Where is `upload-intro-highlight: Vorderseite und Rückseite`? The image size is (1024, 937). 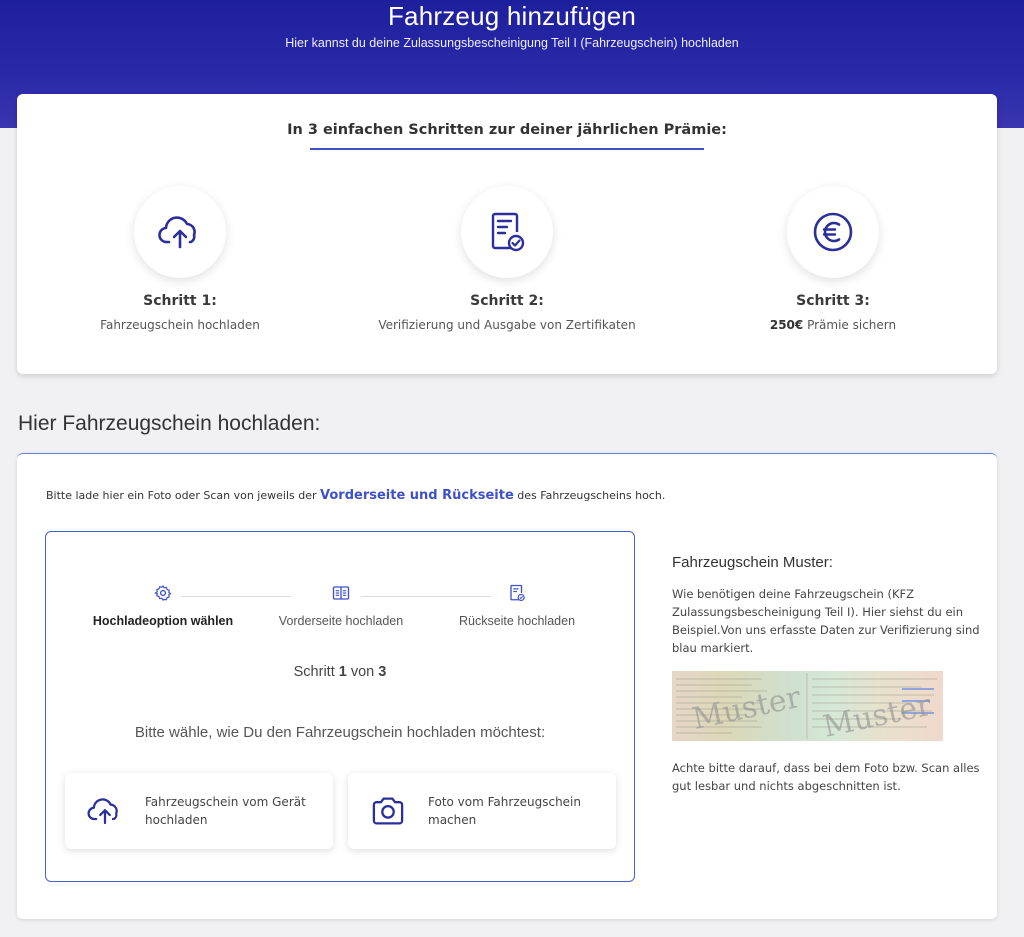 upload-intro-highlight: Vorderseite und Rückseite is located at coordinates (417, 495).